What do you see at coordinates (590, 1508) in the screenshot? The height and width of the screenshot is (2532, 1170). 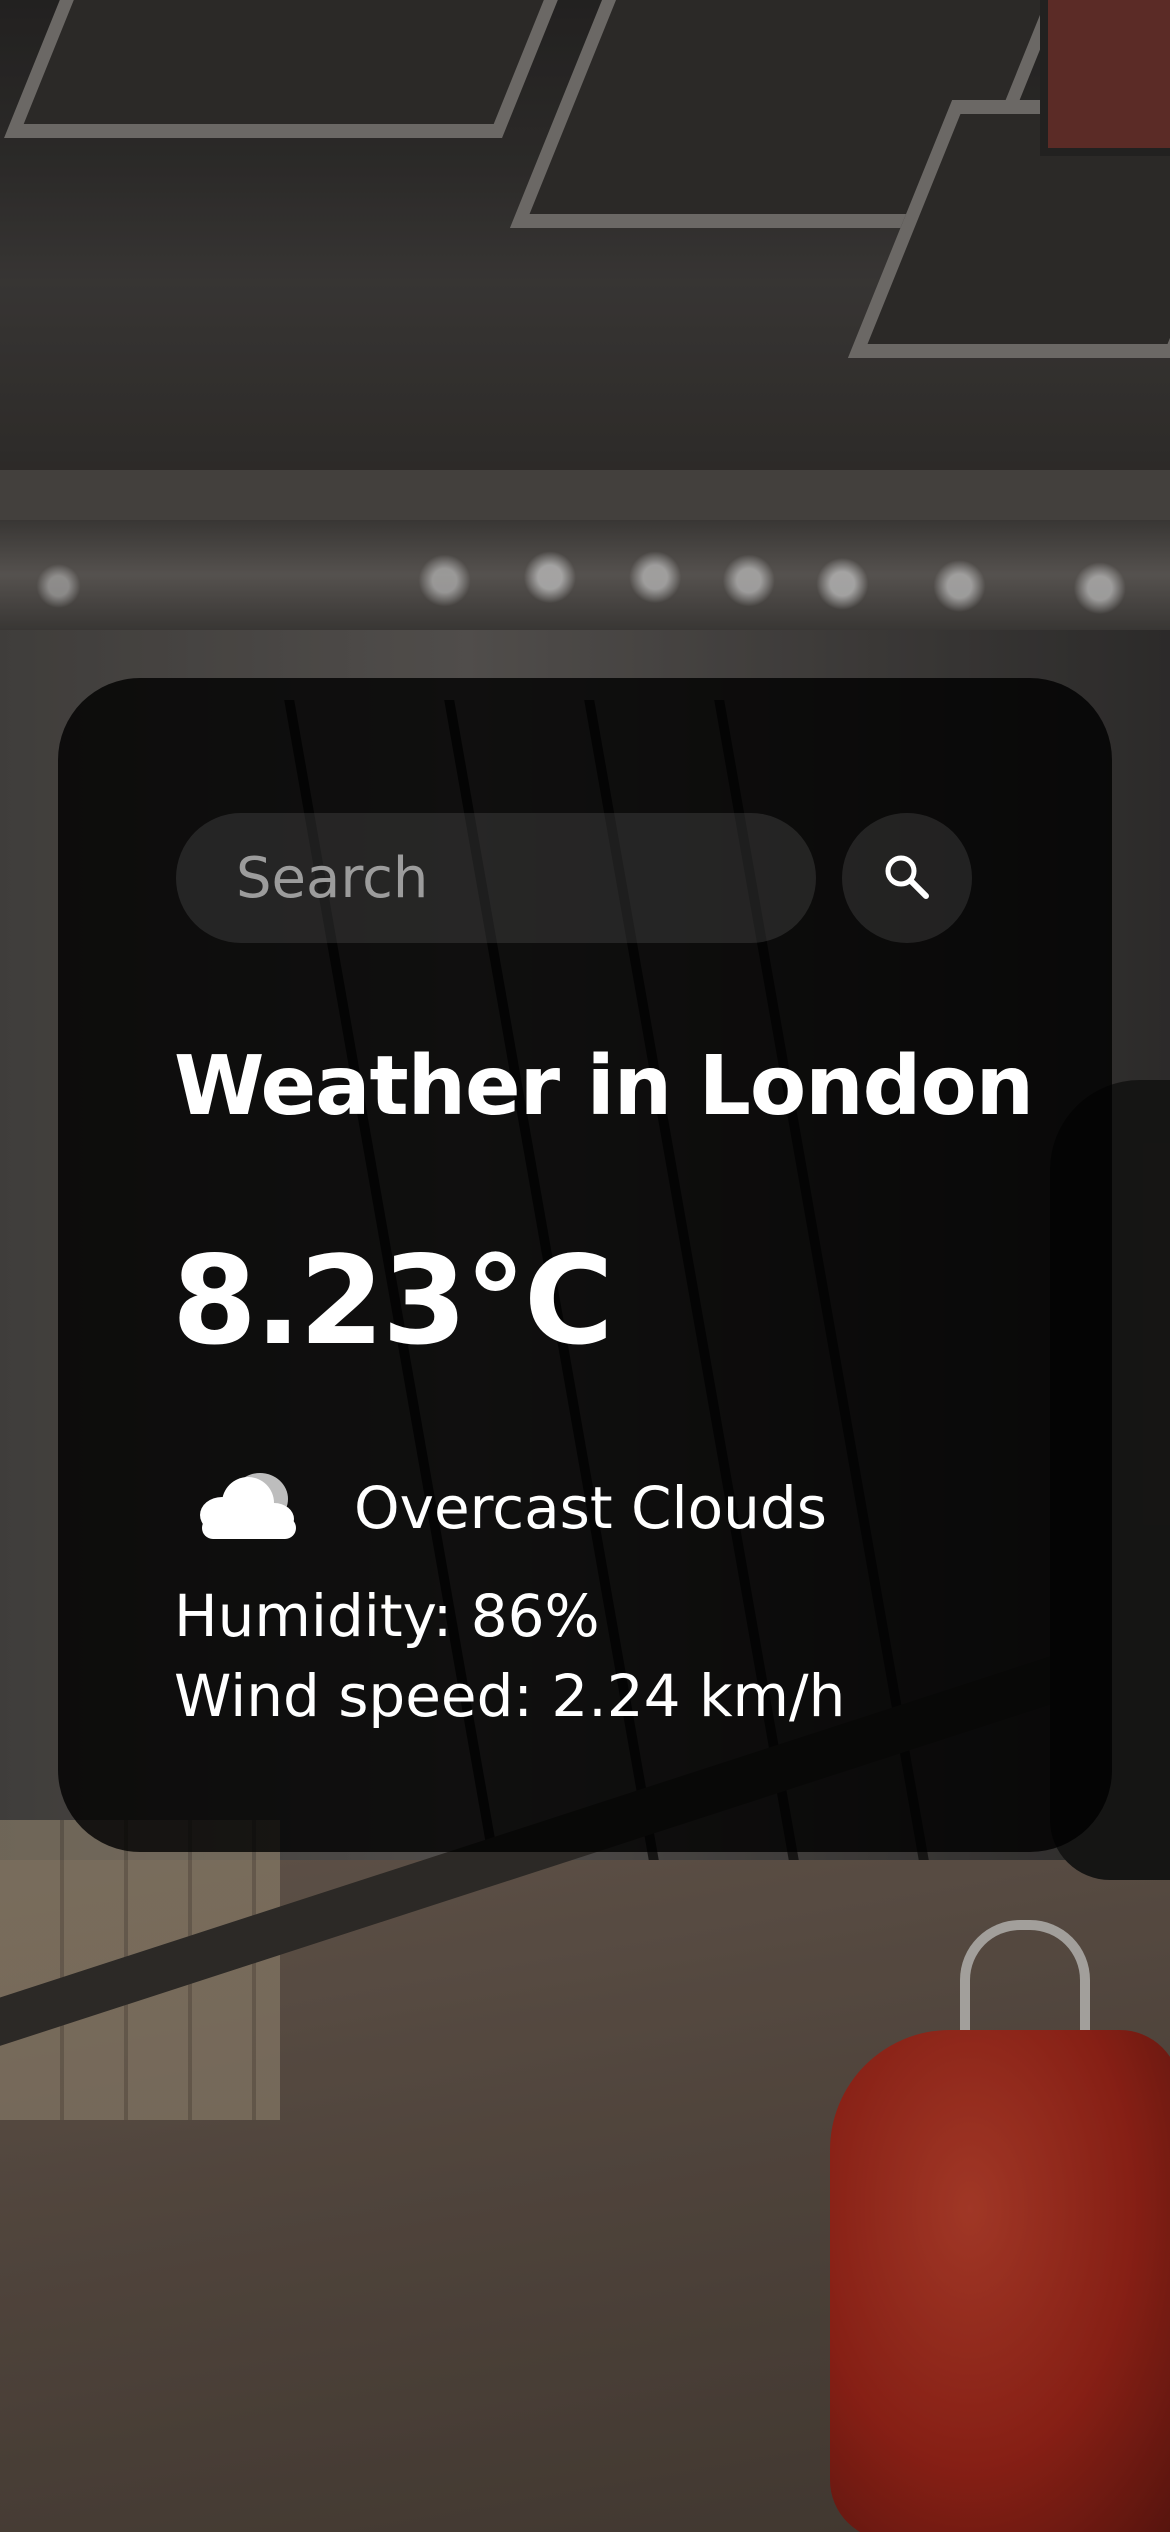 I see `condition-description: Overcast Clouds` at bounding box center [590, 1508].